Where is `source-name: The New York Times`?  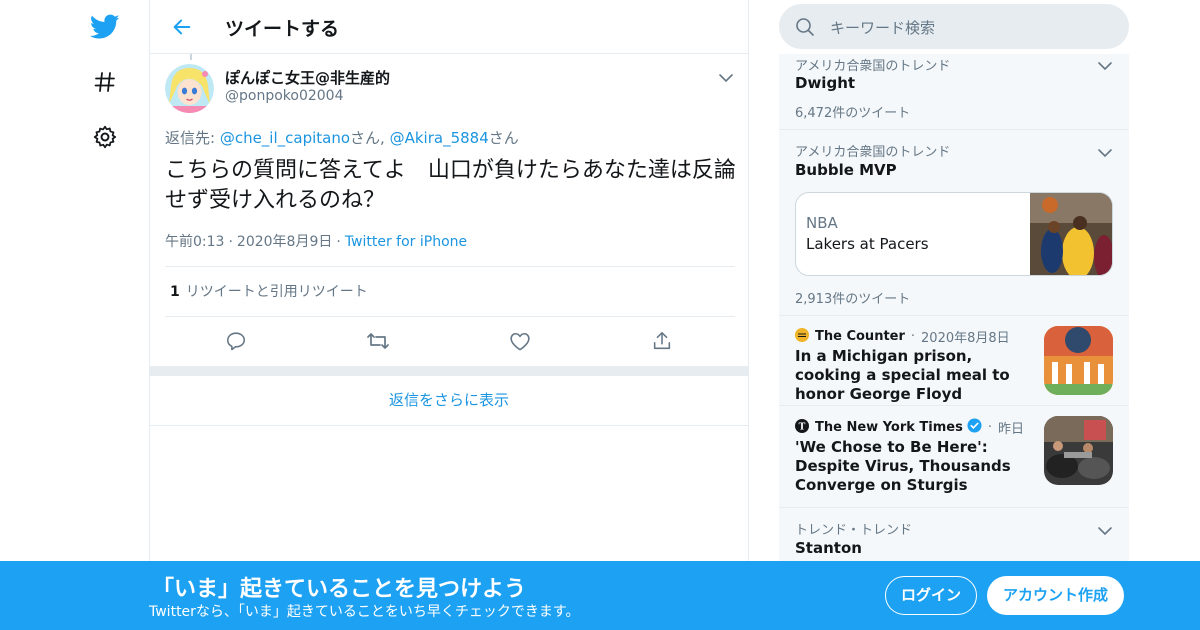
source-name: The New York Times is located at coordinates (889, 427).